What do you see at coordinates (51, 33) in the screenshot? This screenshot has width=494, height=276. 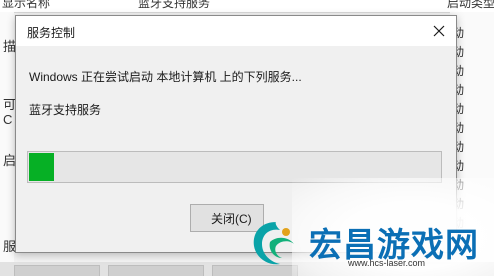 I see `dialog-title: 服务控制` at bounding box center [51, 33].